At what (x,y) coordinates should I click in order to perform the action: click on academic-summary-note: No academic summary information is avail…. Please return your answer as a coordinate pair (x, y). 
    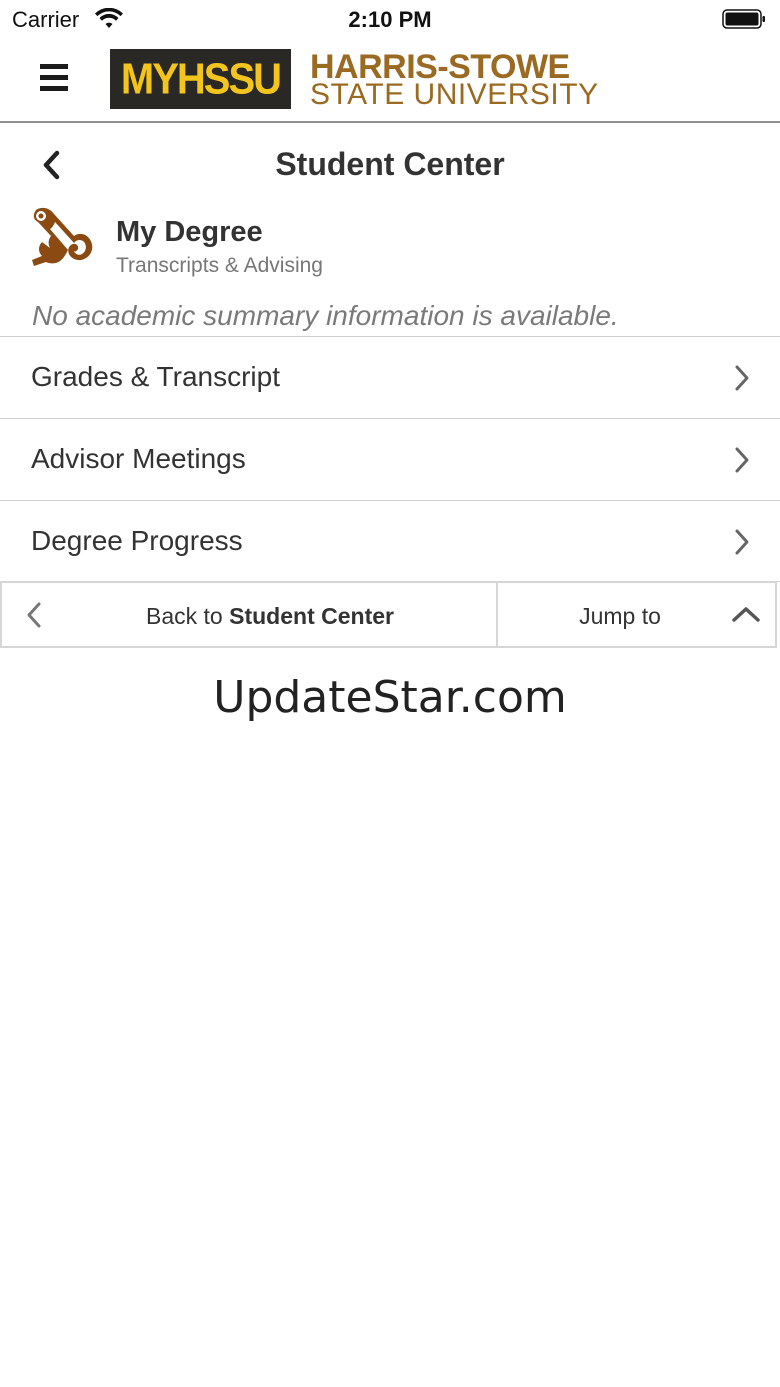
    Looking at the image, I should click on (325, 315).